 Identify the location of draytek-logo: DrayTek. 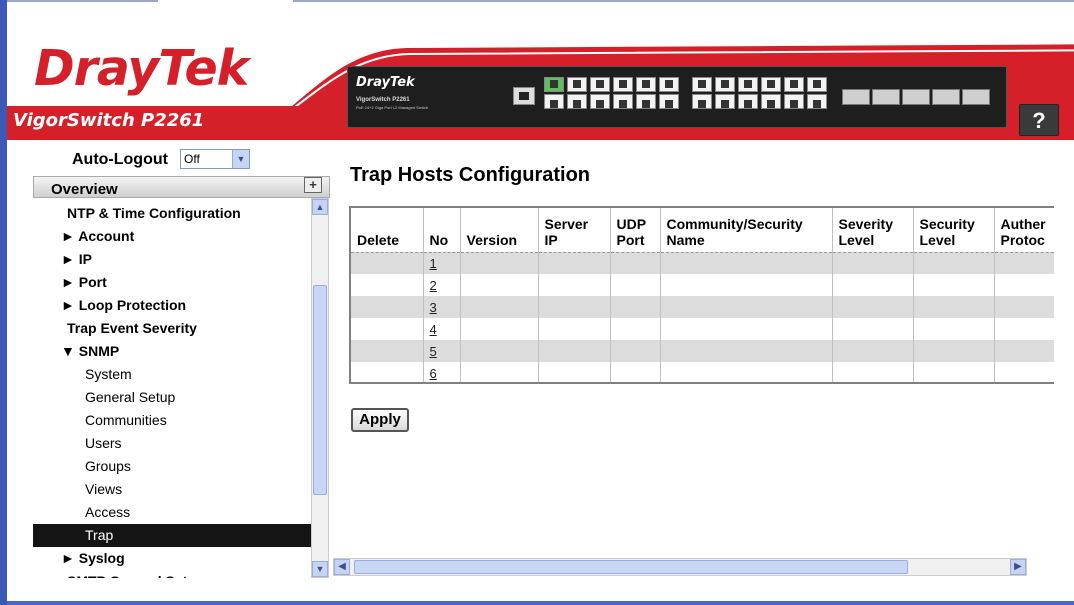
(141, 68).